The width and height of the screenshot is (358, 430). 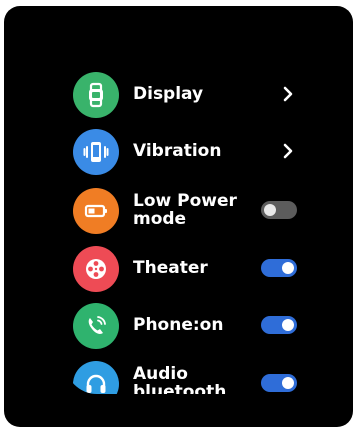 I want to click on headphones-icon, so click(x=96, y=377).